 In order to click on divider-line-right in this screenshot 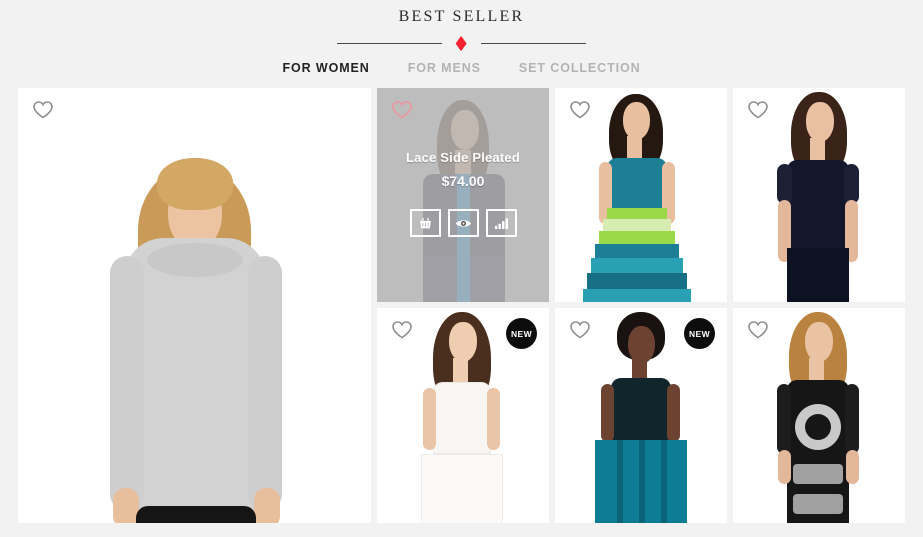, I will do `click(533, 43)`.